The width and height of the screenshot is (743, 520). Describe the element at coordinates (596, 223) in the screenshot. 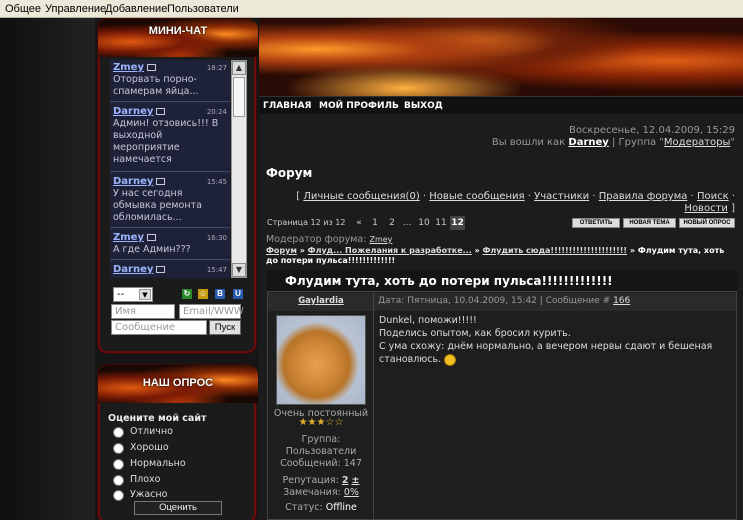

I see `reply-button: ОТВЕТИТЬ` at that location.